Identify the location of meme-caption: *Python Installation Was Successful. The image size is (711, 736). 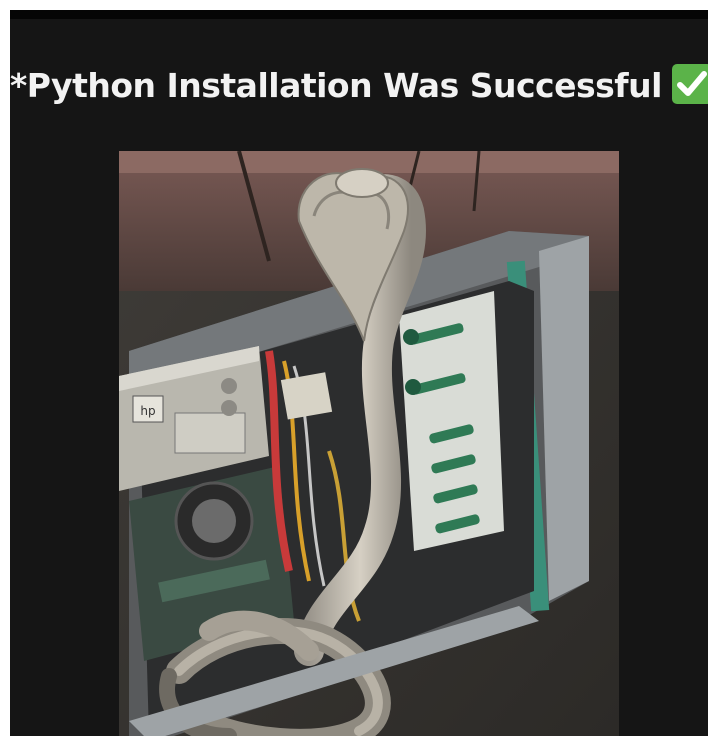
(359, 84).